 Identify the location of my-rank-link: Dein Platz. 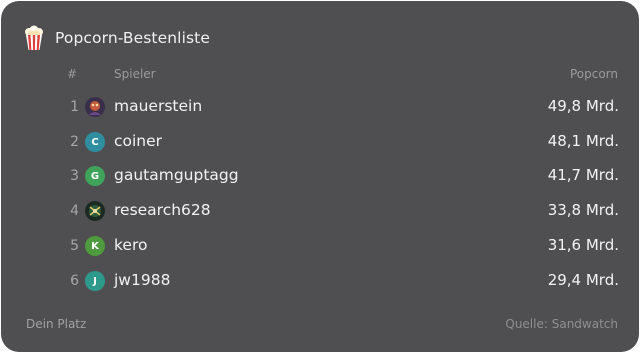
(56, 324).